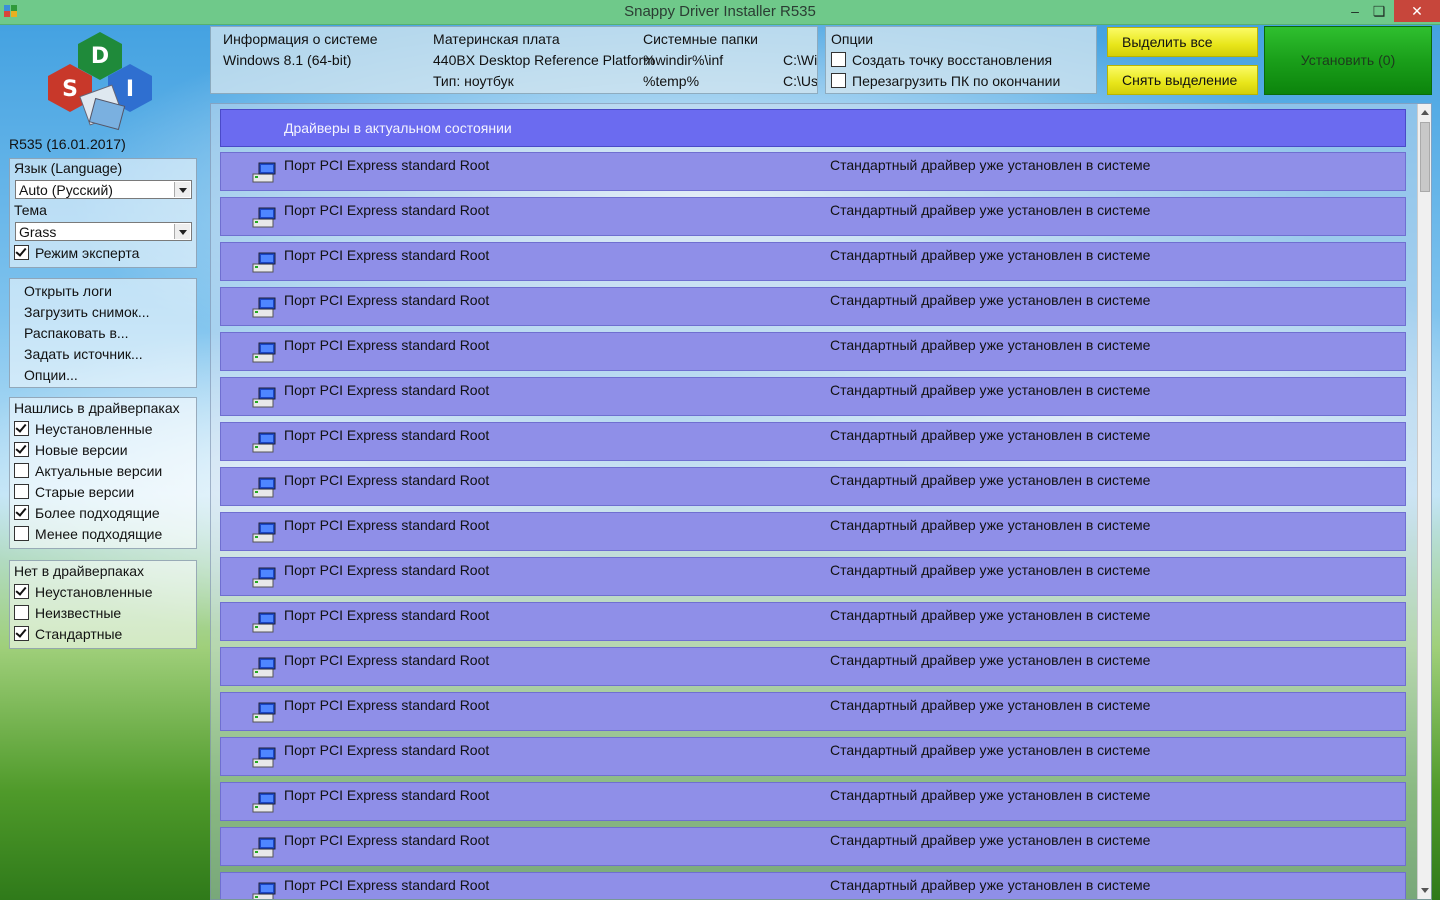  What do you see at coordinates (1182, 42) in the screenshot?
I see `select-all-button: Выделить все` at bounding box center [1182, 42].